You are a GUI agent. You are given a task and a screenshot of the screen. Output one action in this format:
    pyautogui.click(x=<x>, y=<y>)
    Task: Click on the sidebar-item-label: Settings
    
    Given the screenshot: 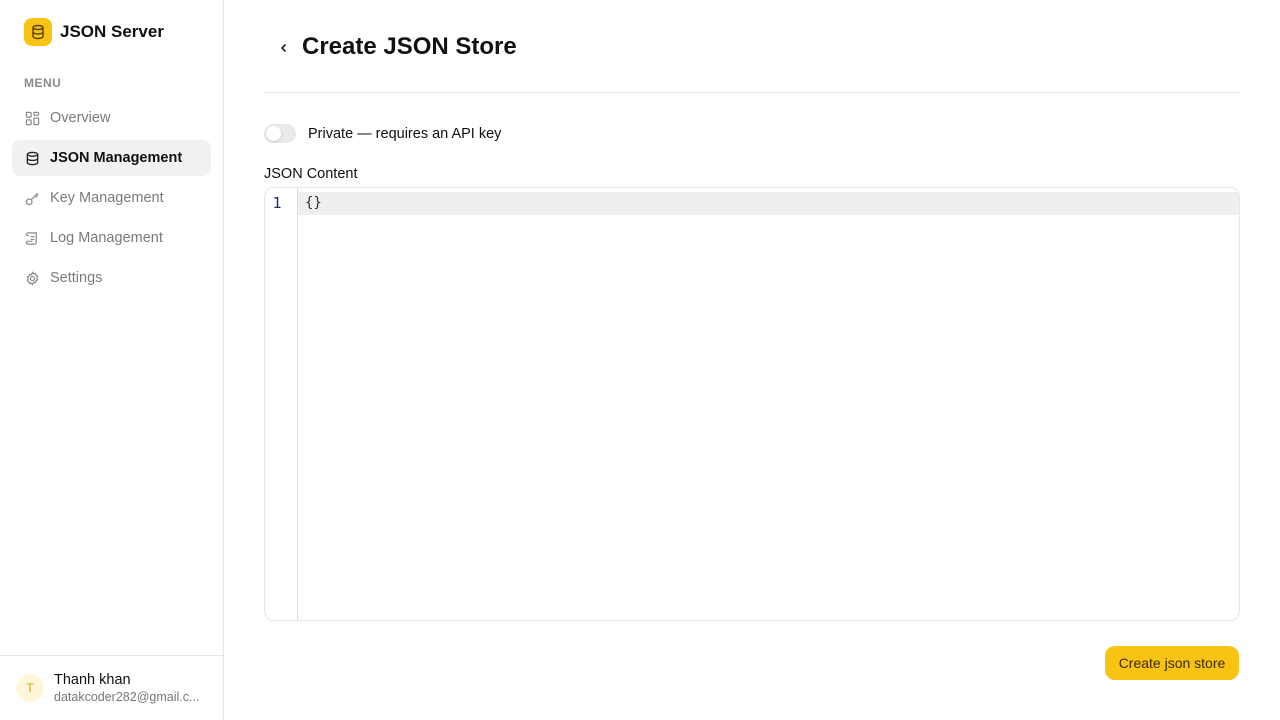 What is the action you would take?
    pyautogui.click(x=76, y=278)
    